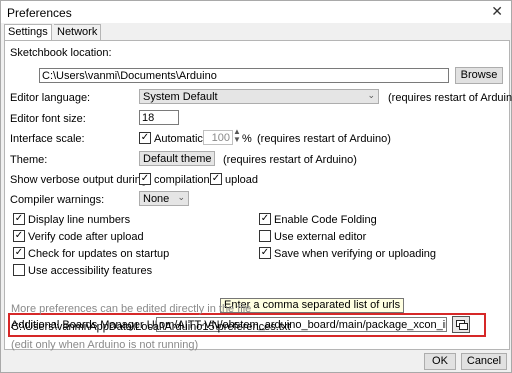  Describe the element at coordinates (57, 200) in the screenshot. I see `compiler-warnings-label: Compiler warnings:` at that location.